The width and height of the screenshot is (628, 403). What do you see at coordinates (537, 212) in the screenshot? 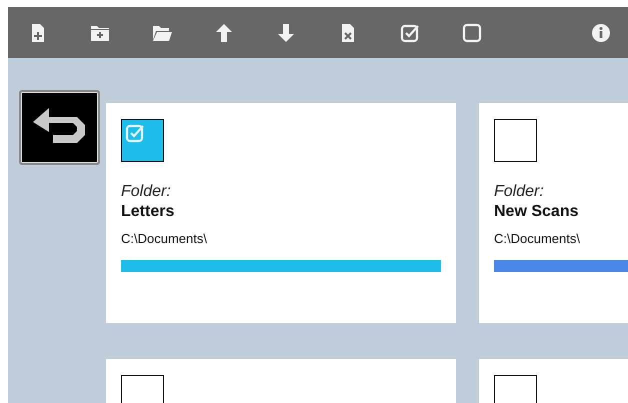
I see `folder-name: New Scans` at bounding box center [537, 212].